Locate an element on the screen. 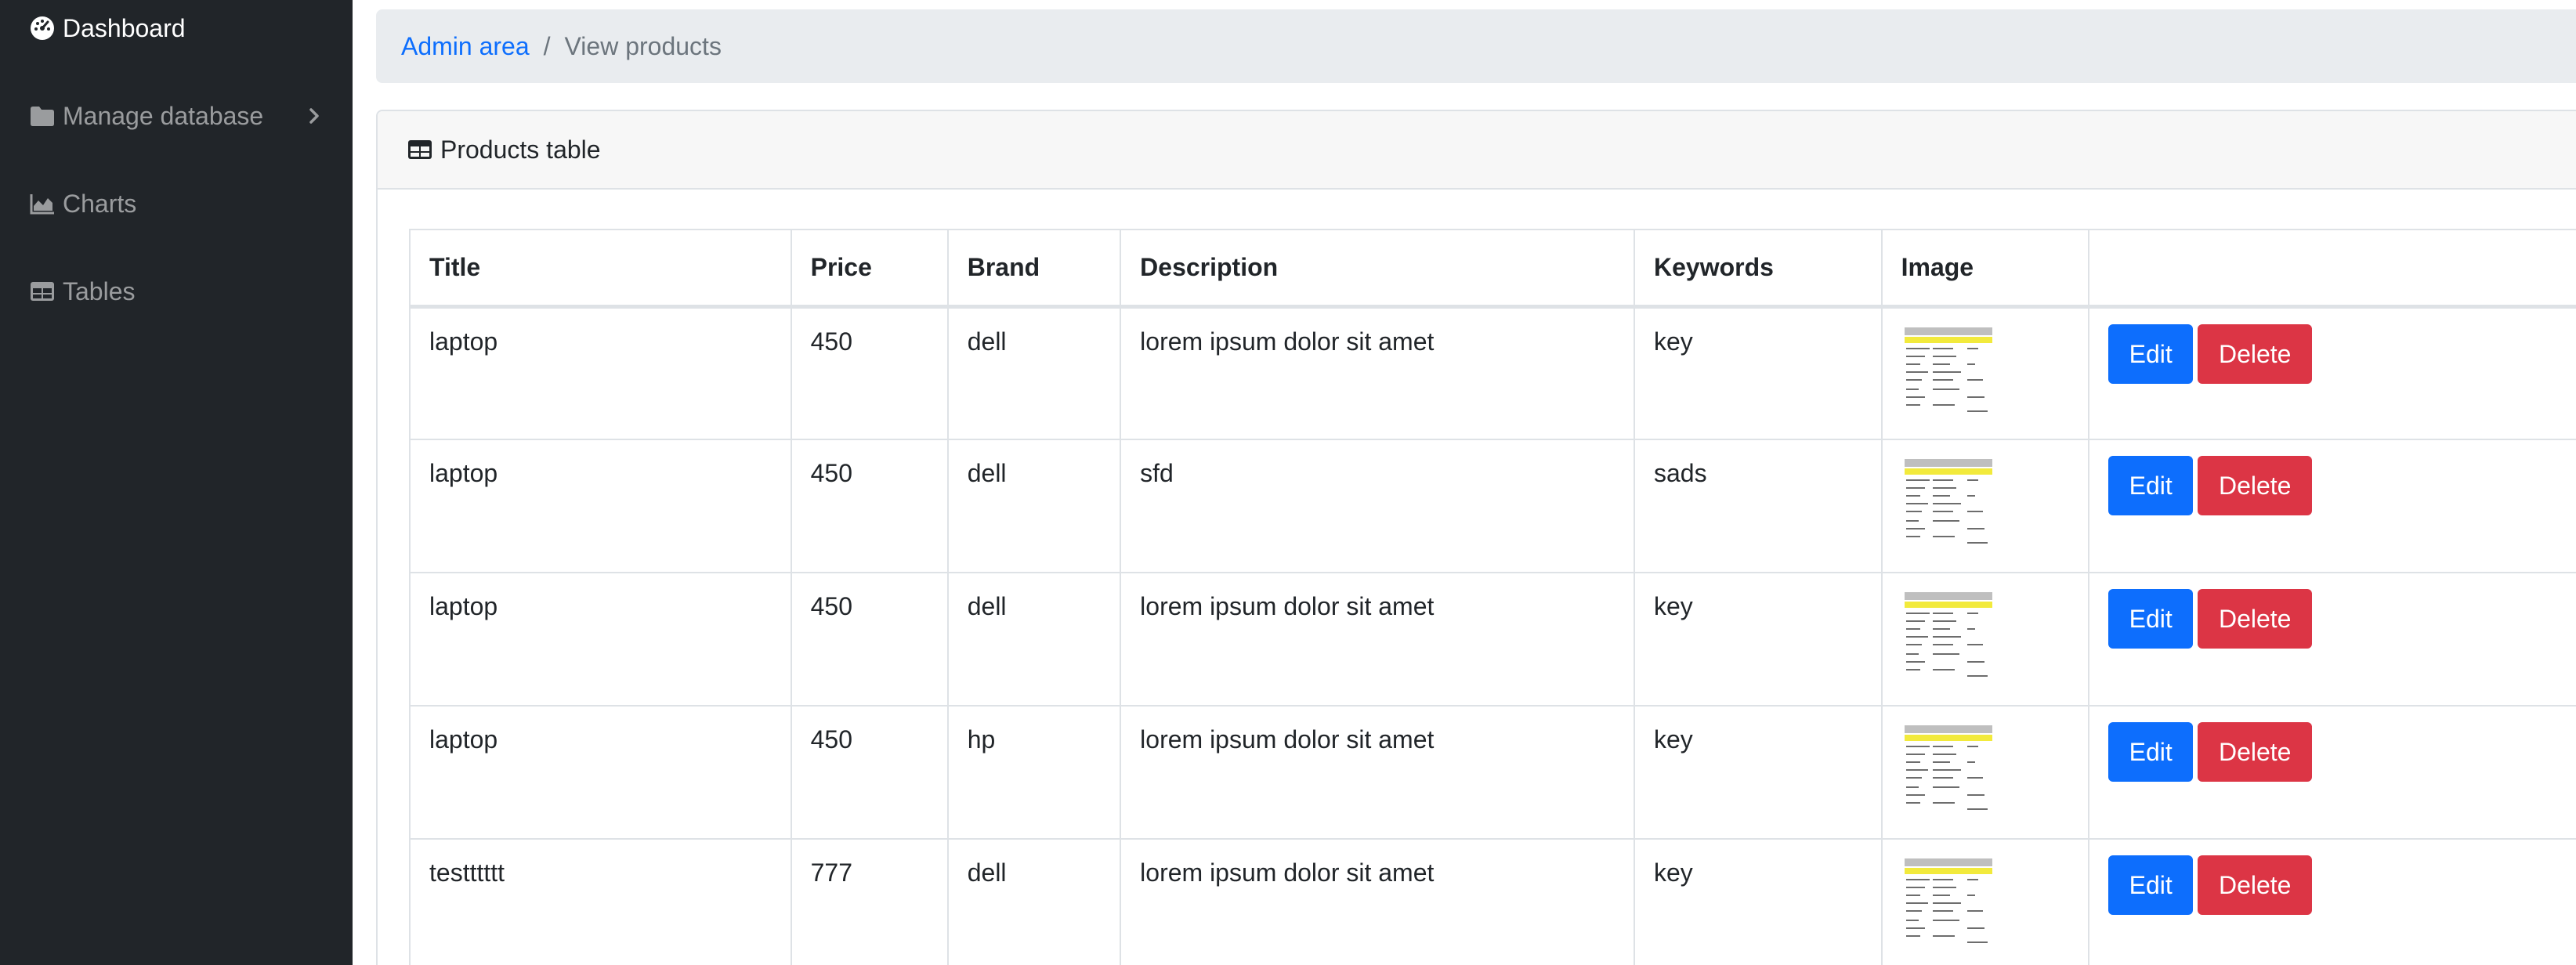 The height and width of the screenshot is (965, 2576). cell-title: testttttt is located at coordinates (600, 901).